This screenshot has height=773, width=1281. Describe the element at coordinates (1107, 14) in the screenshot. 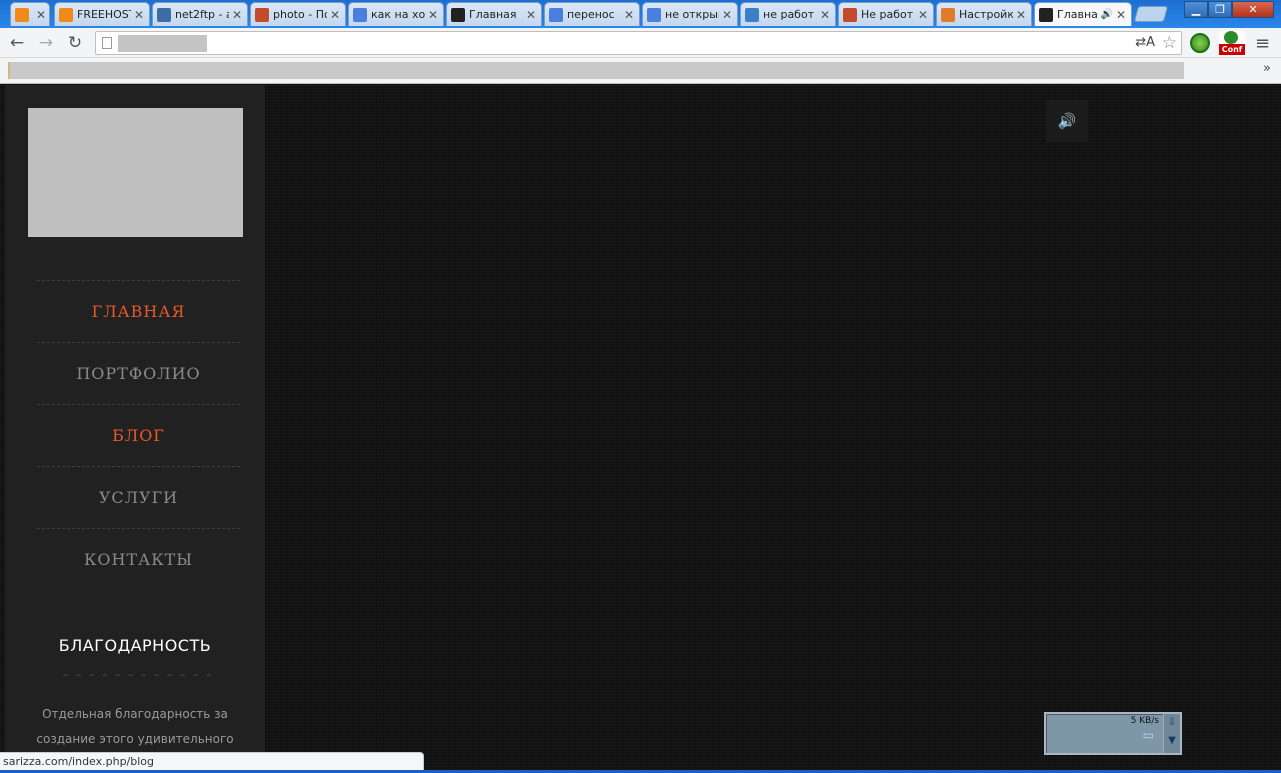

I see `tab-audio-icon: 🔊` at that location.